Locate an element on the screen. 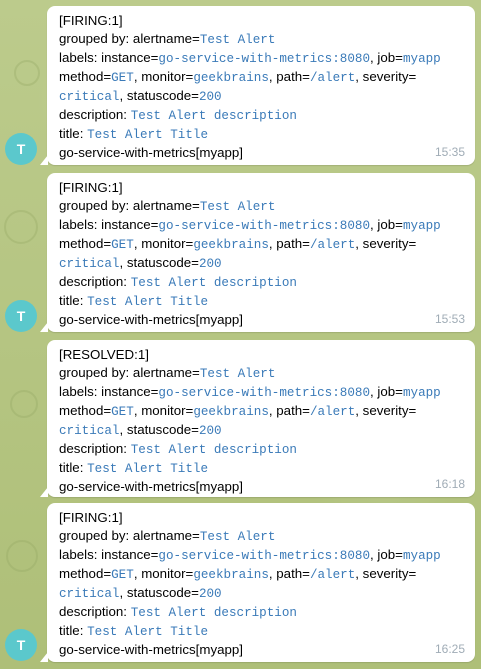  grouped-by-label: grouped by: alertname= is located at coordinates (129, 372).